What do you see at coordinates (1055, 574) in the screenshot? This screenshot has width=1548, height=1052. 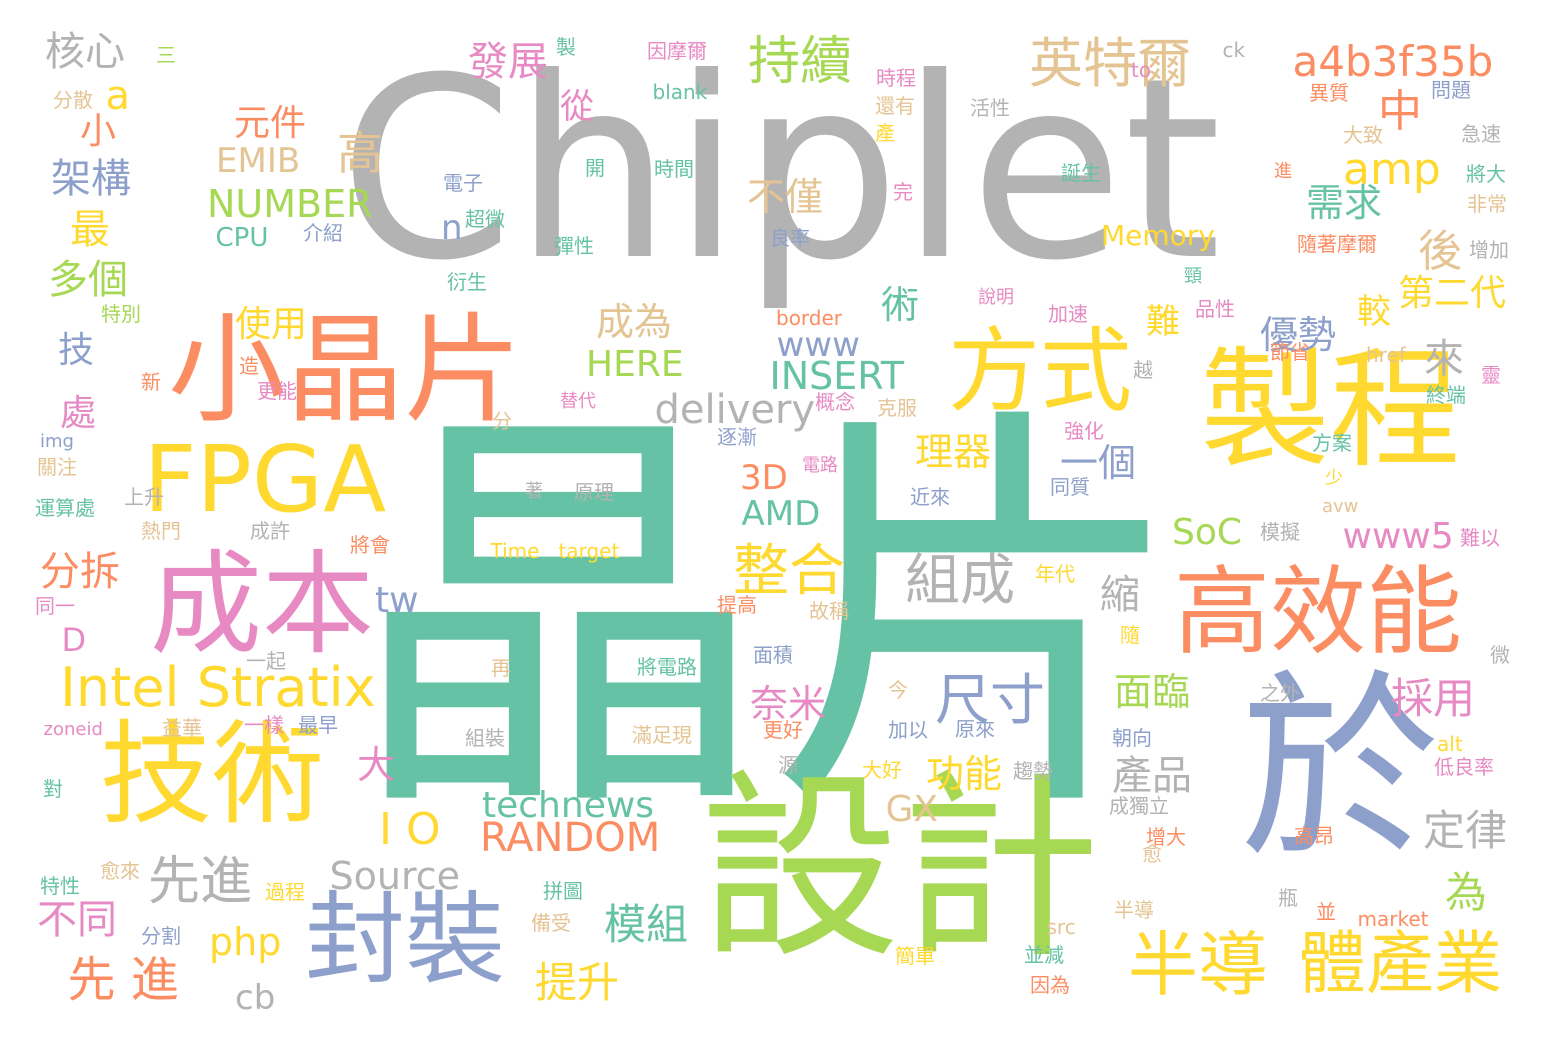 I see `word: 年代` at bounding box center [1055, 574].